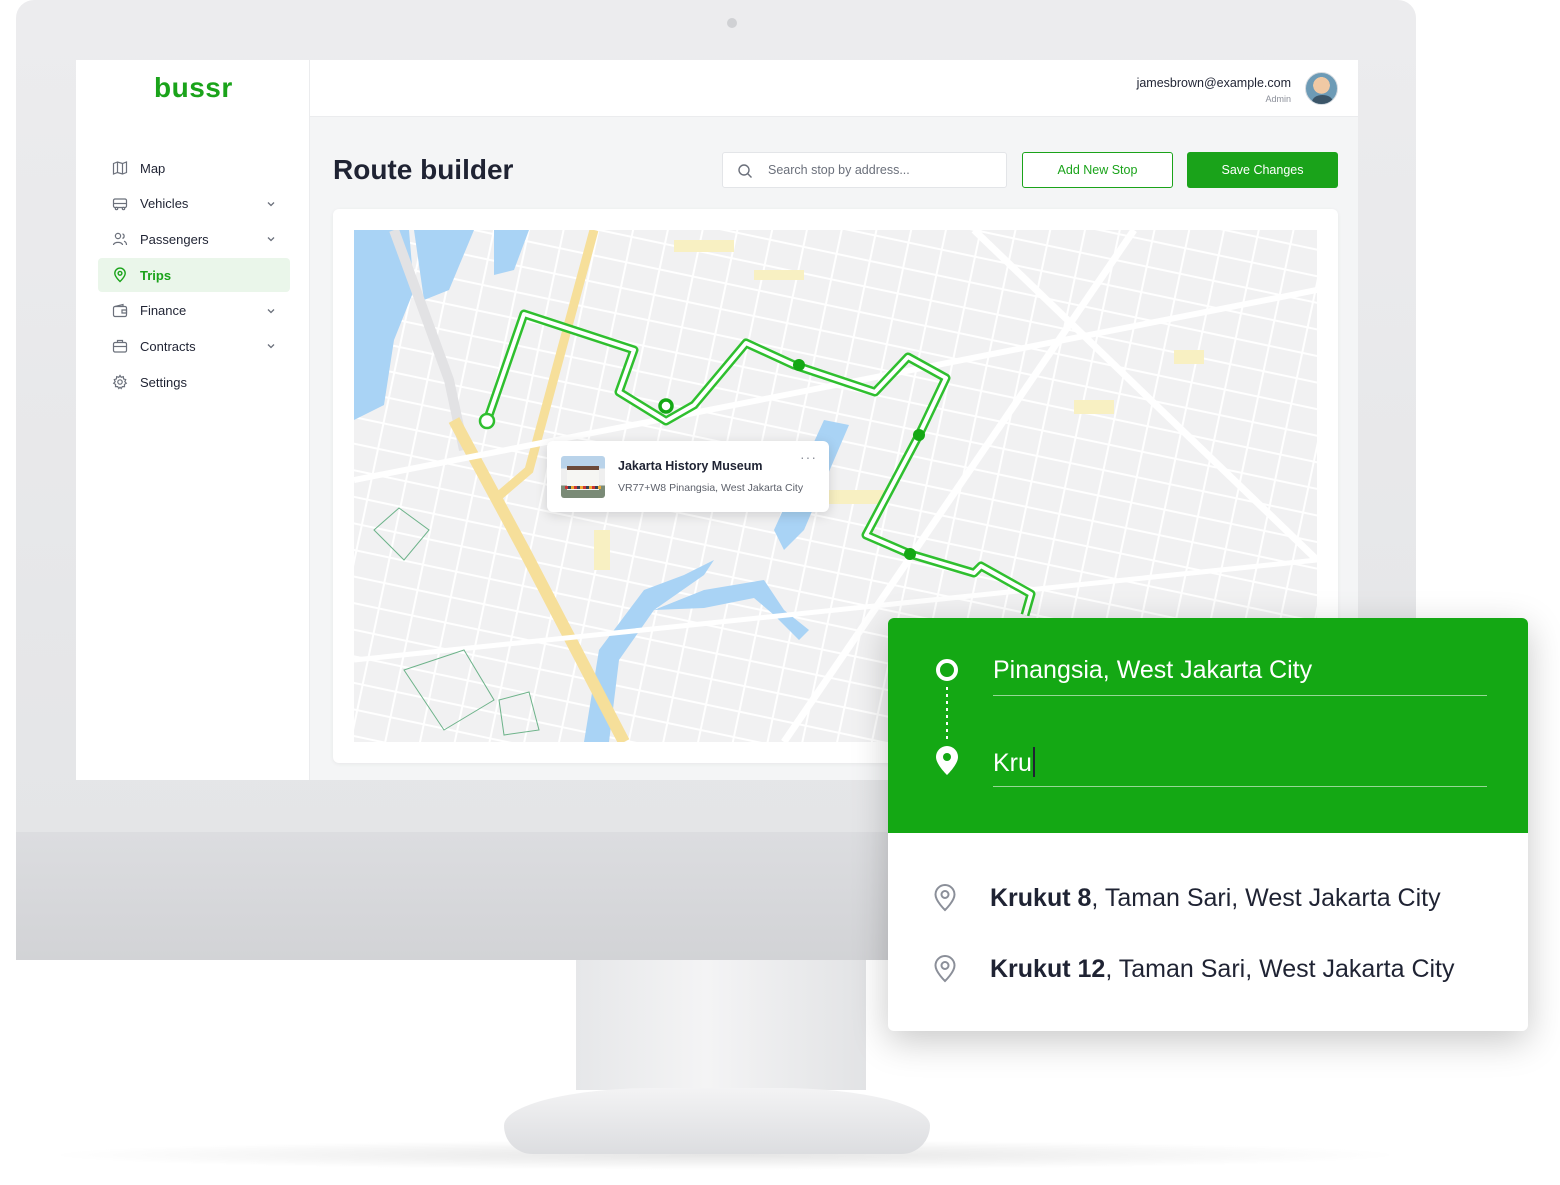 This screenshot has height=1185, width=1560. What do you see at coordinates (1097, 170) in the screenshot?
I see `add-new-stop-button: Add New Stop` at bounding box center [1097, 170].